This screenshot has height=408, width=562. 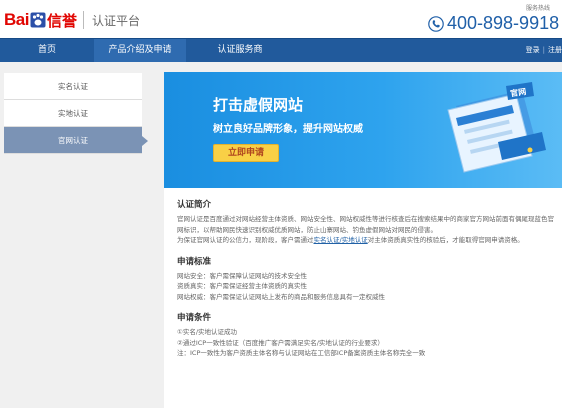 I want to click on platform-title: 认证平台, so click(x=115, y=20).